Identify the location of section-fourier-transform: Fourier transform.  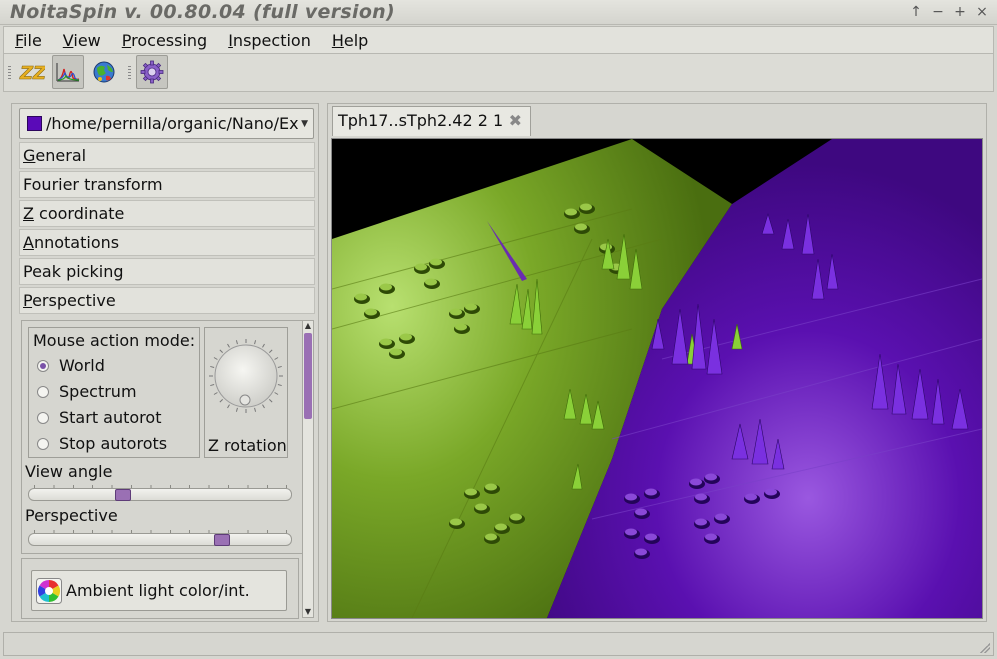
(167, 184).